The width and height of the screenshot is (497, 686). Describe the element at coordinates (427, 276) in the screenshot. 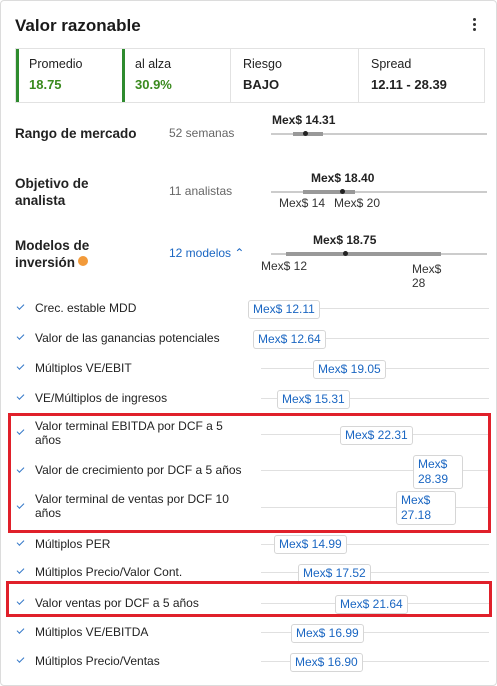

I see `investment-models-high: Mex$ 28` at that location.